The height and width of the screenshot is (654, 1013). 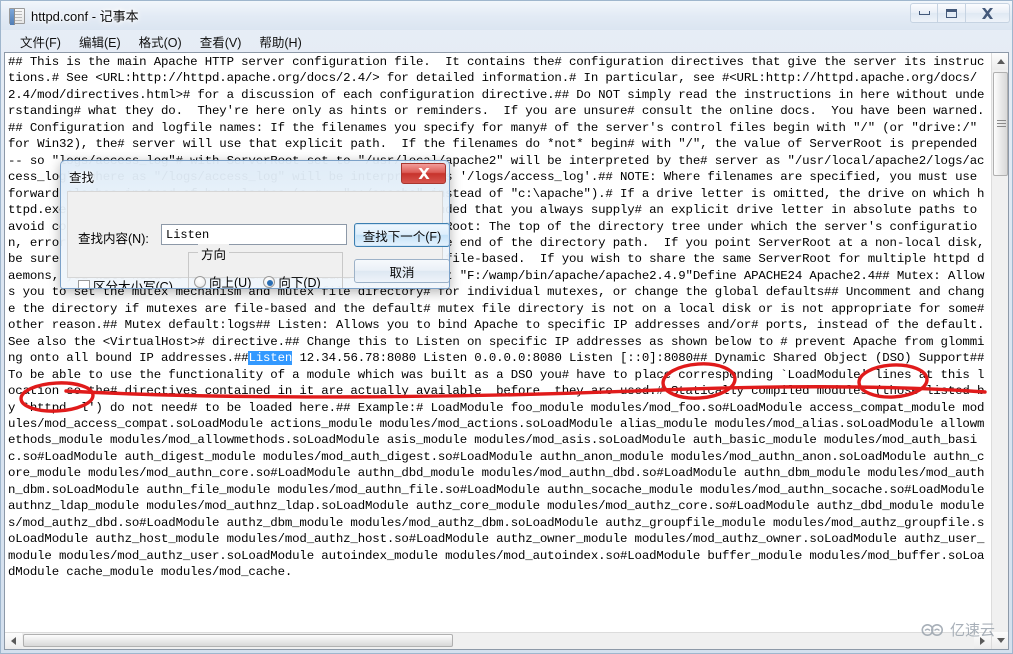 What do you see at coordinates (498, 640) in the screenshot?
I see `horizontal-scrollbar` at bounding box center [498, 640].